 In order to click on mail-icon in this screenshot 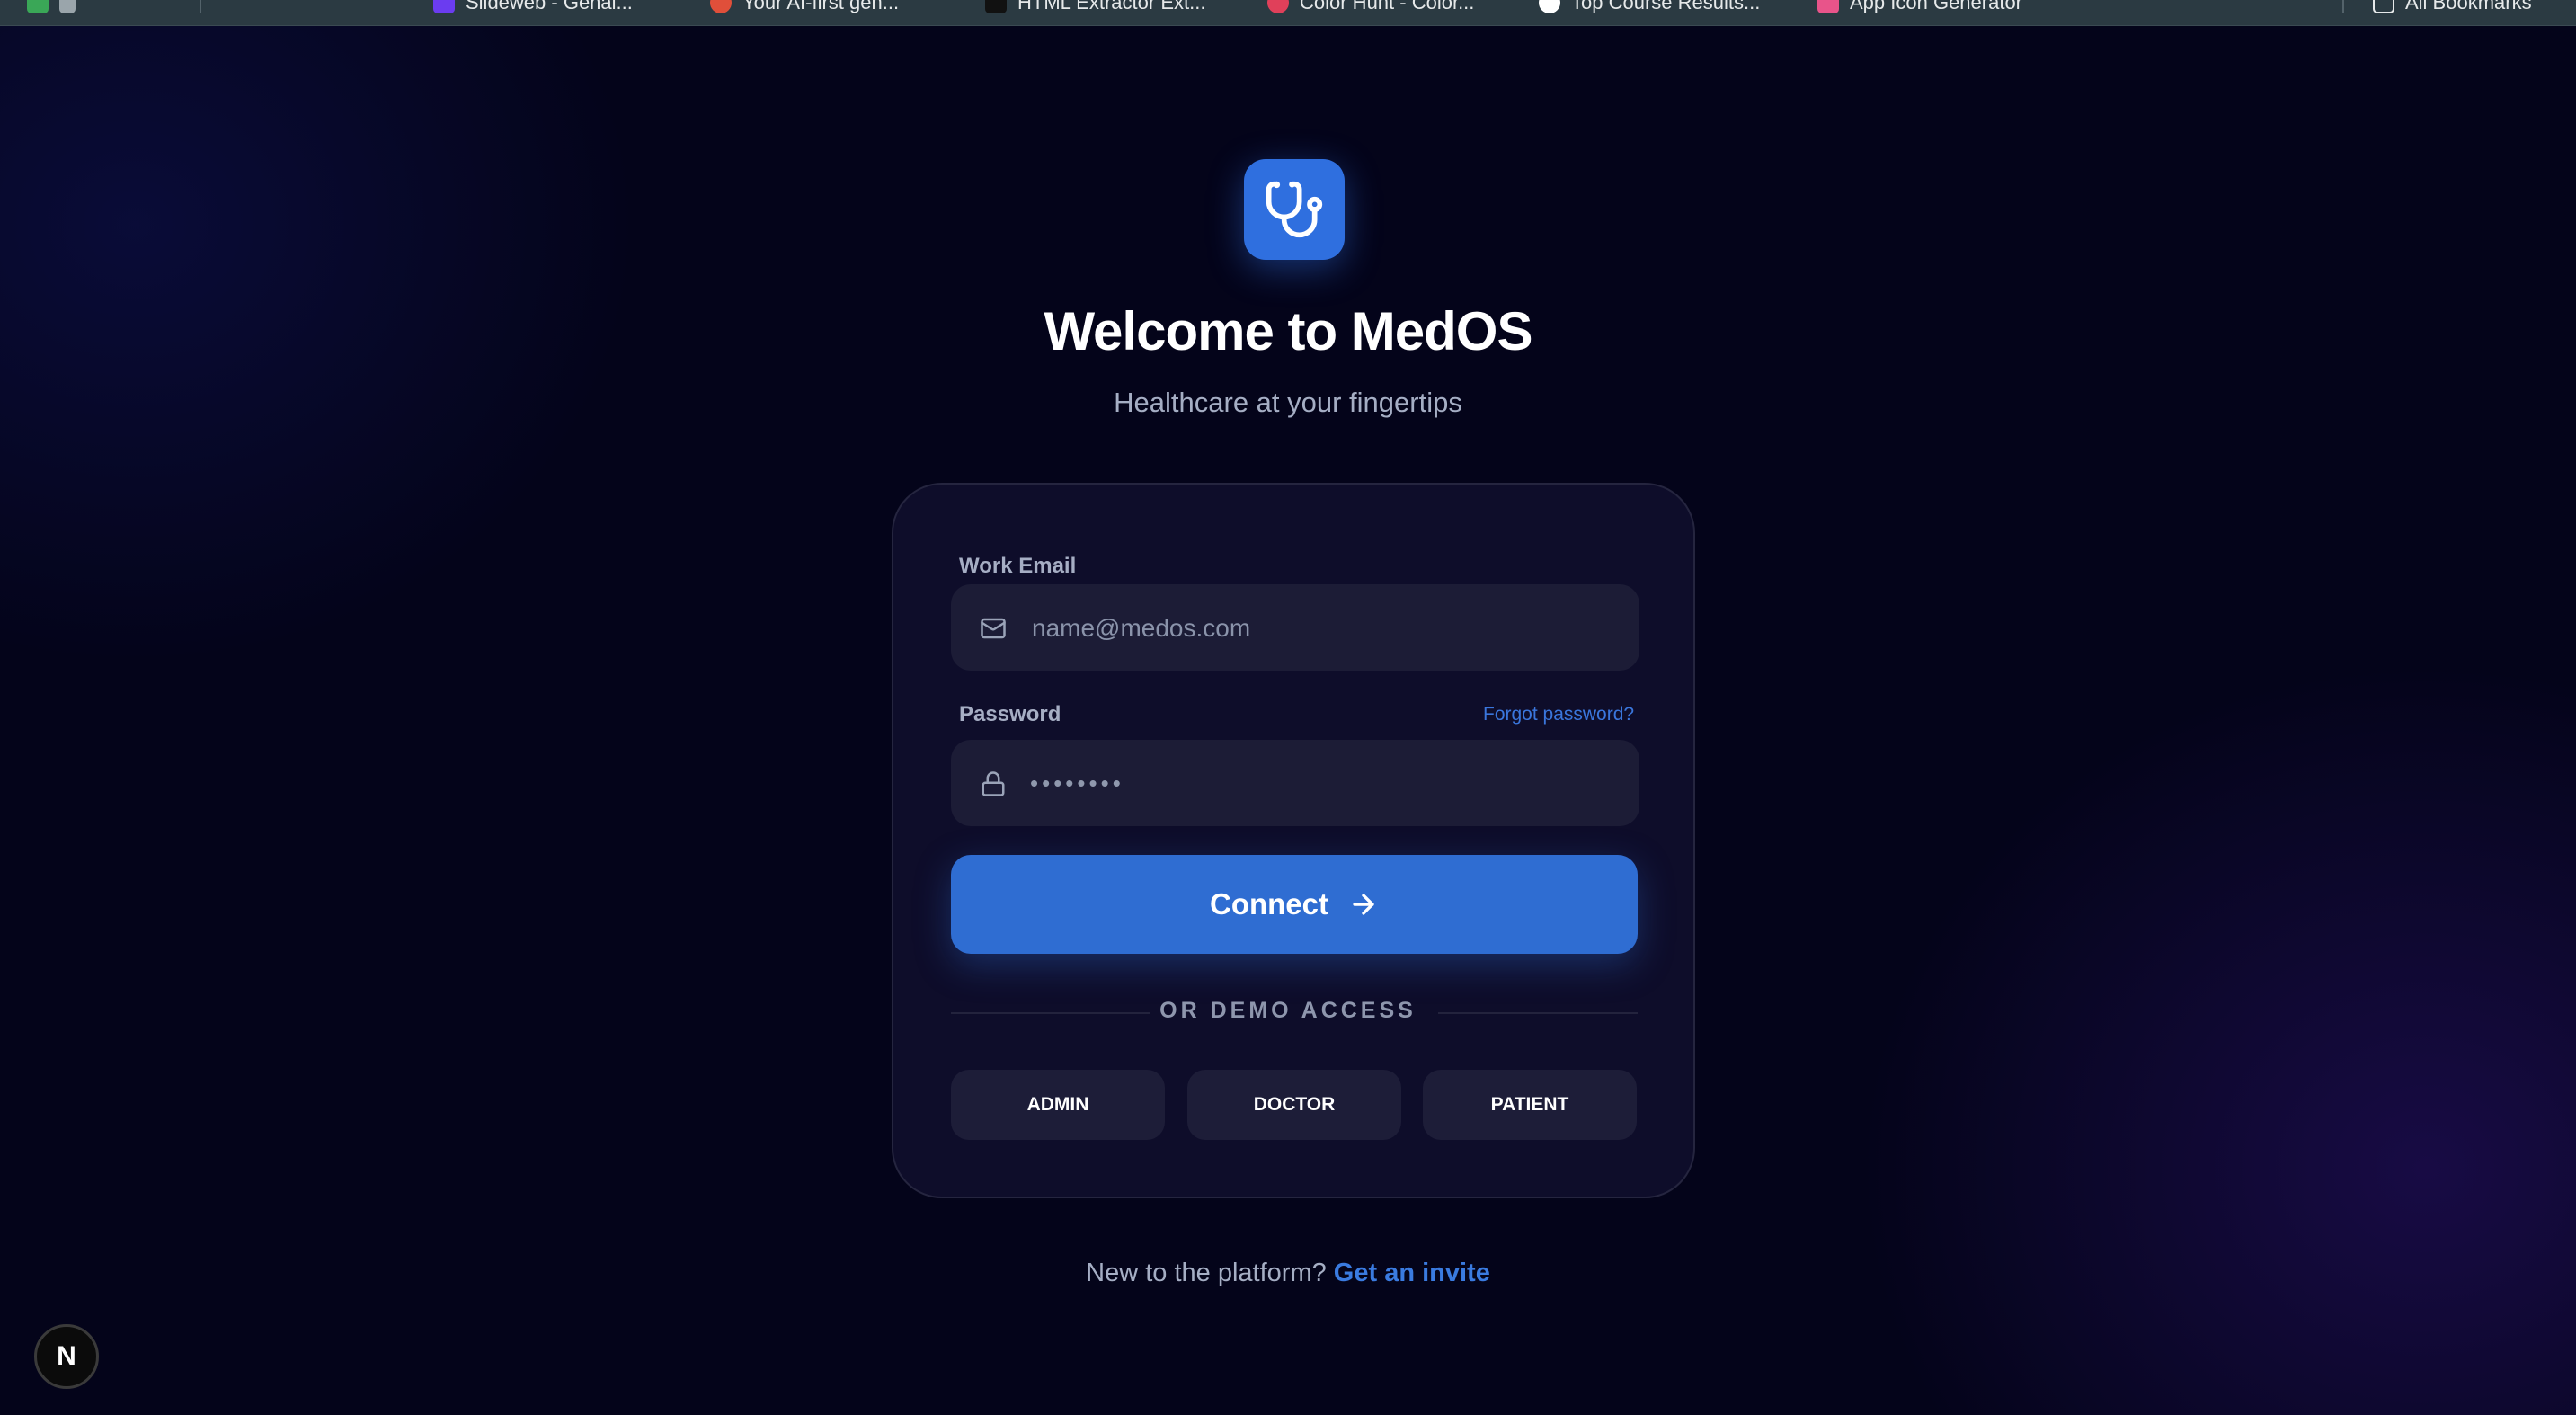, I will do `click(993, 628)`.